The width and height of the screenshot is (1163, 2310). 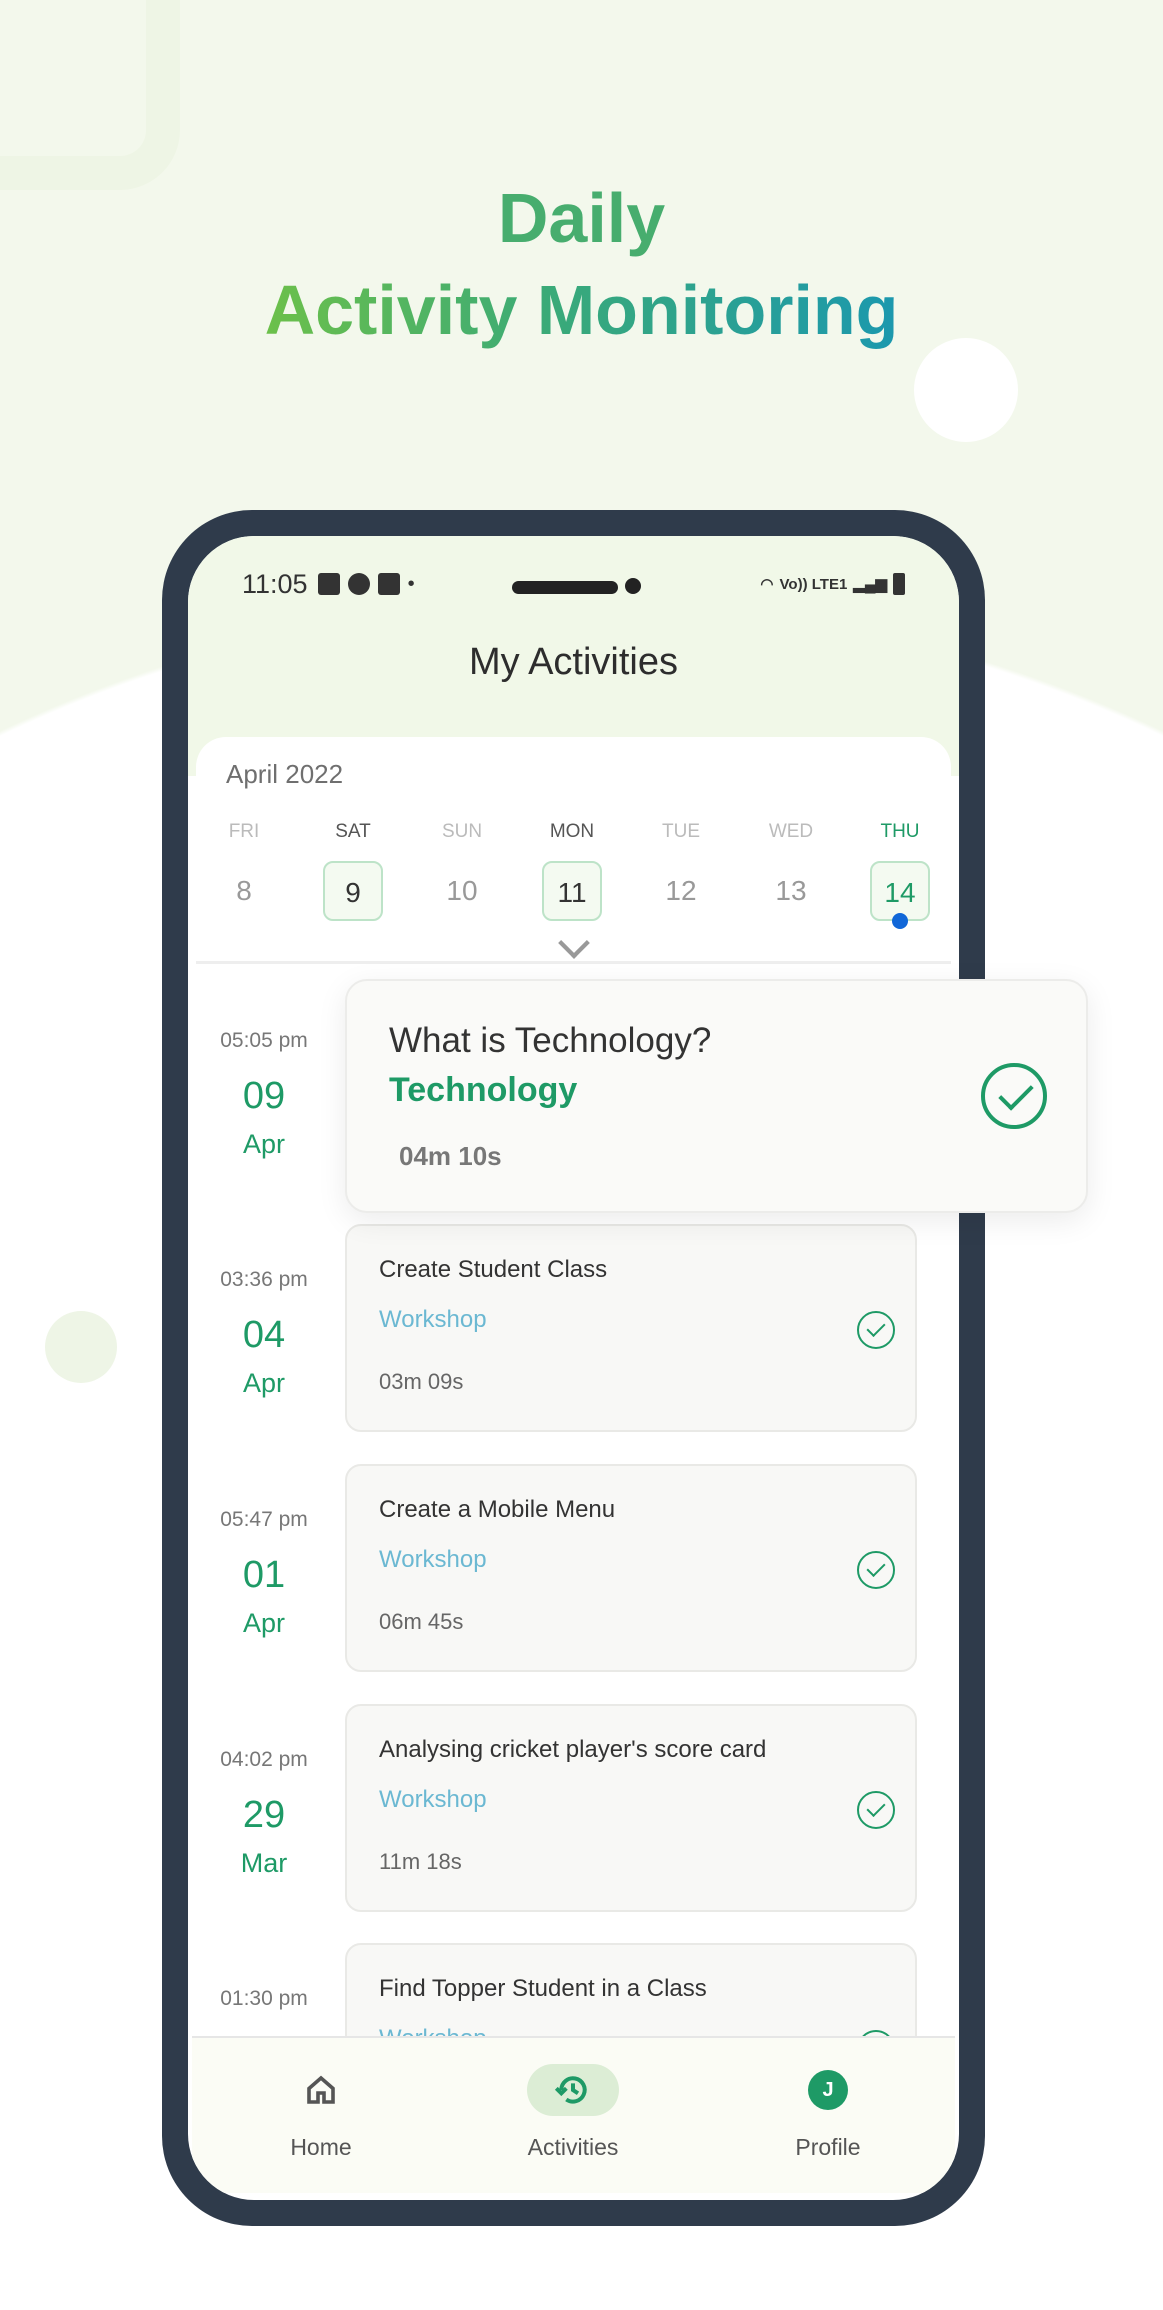 What do you see at coordinates (681, 890) in the screenshot?
I see `day-number: 12` at bounding box center [681, 890].